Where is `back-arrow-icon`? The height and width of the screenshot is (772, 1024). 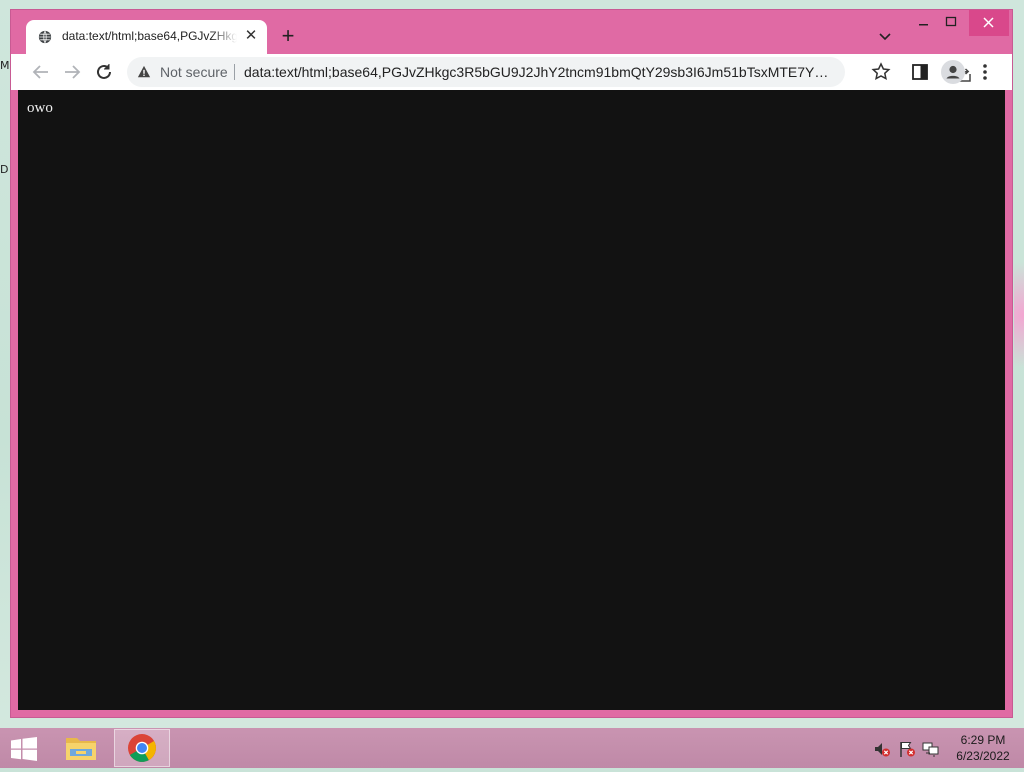
back-arrow-icon is located at coordinates (41, 72).